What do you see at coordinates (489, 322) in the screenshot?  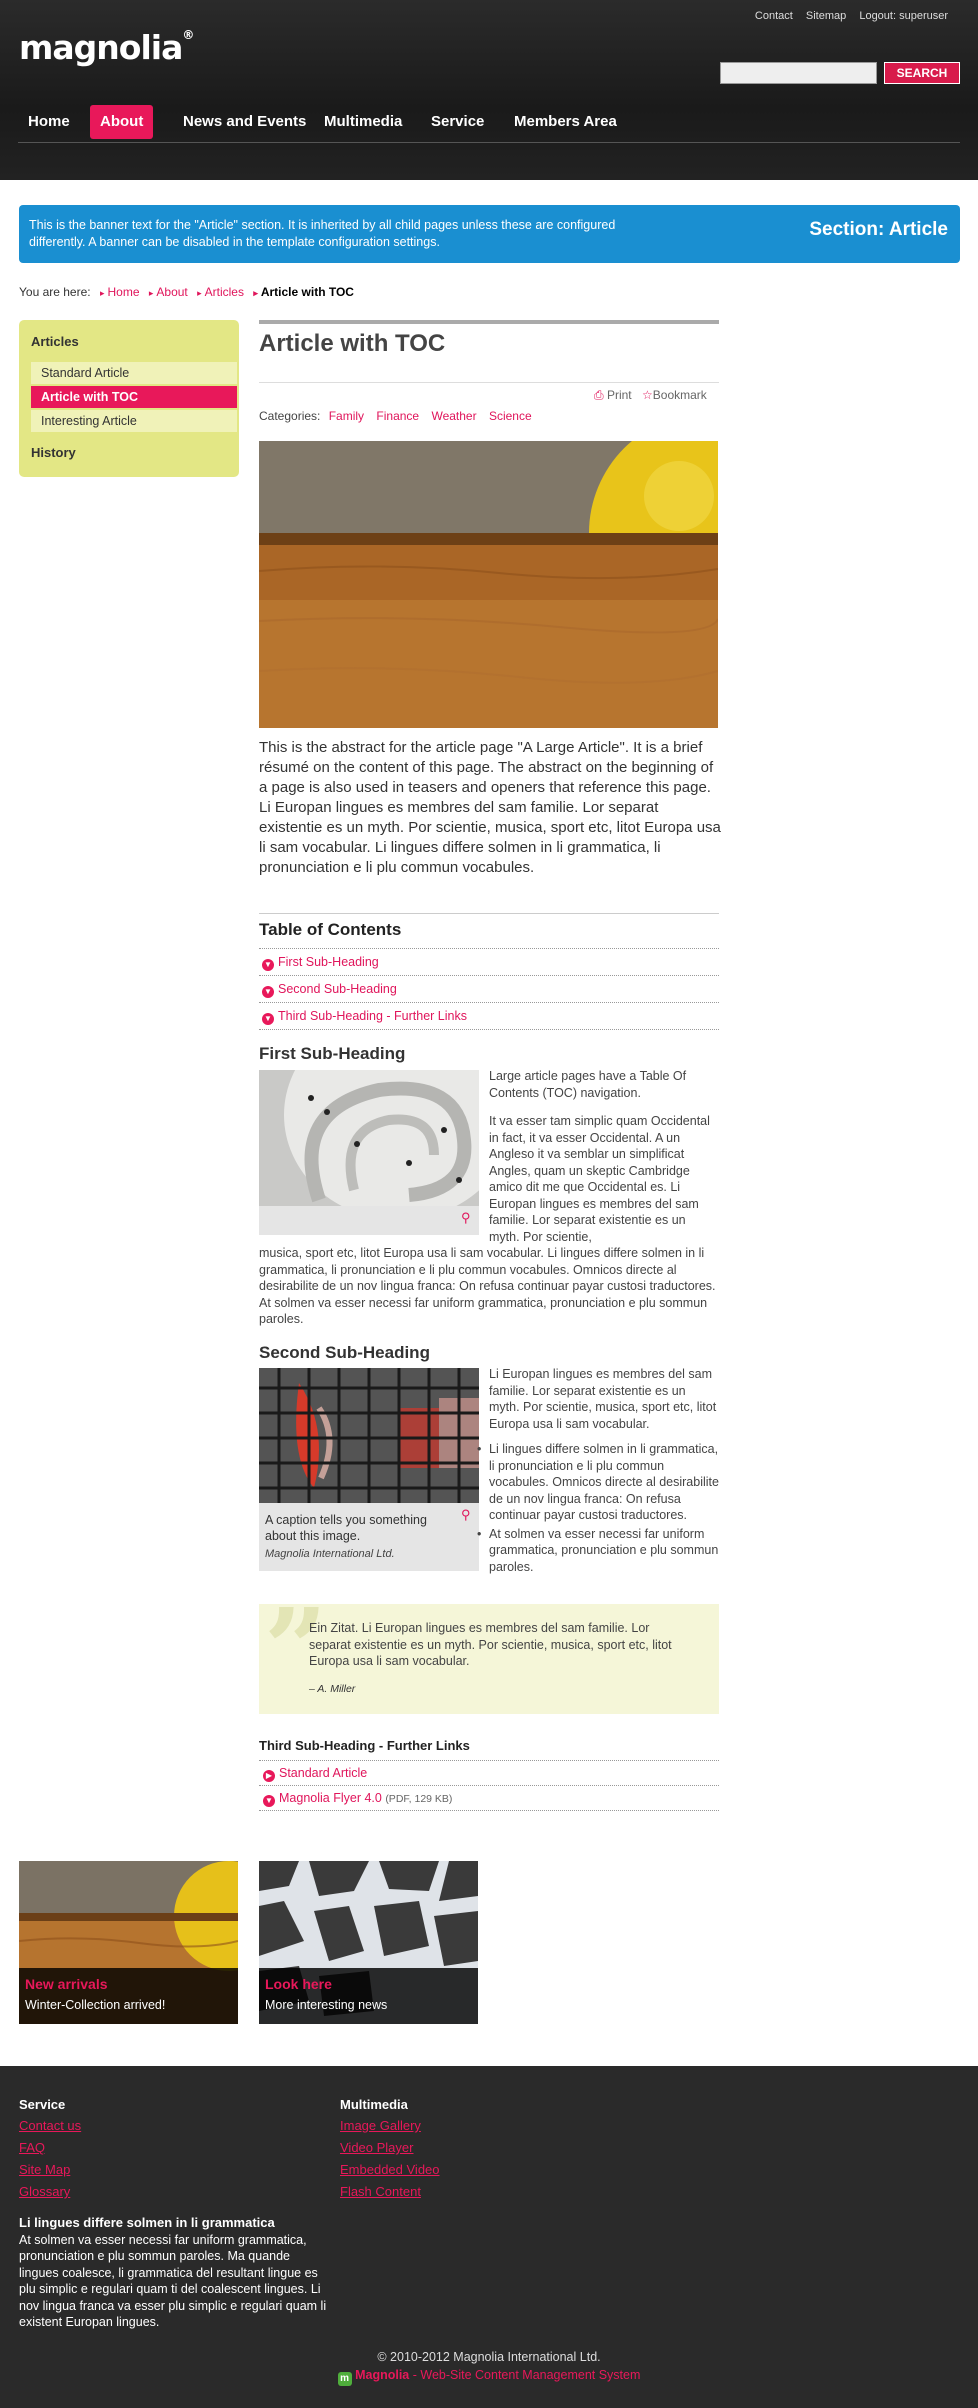 I see `title-top-rule` at bounding box center [489, 322].